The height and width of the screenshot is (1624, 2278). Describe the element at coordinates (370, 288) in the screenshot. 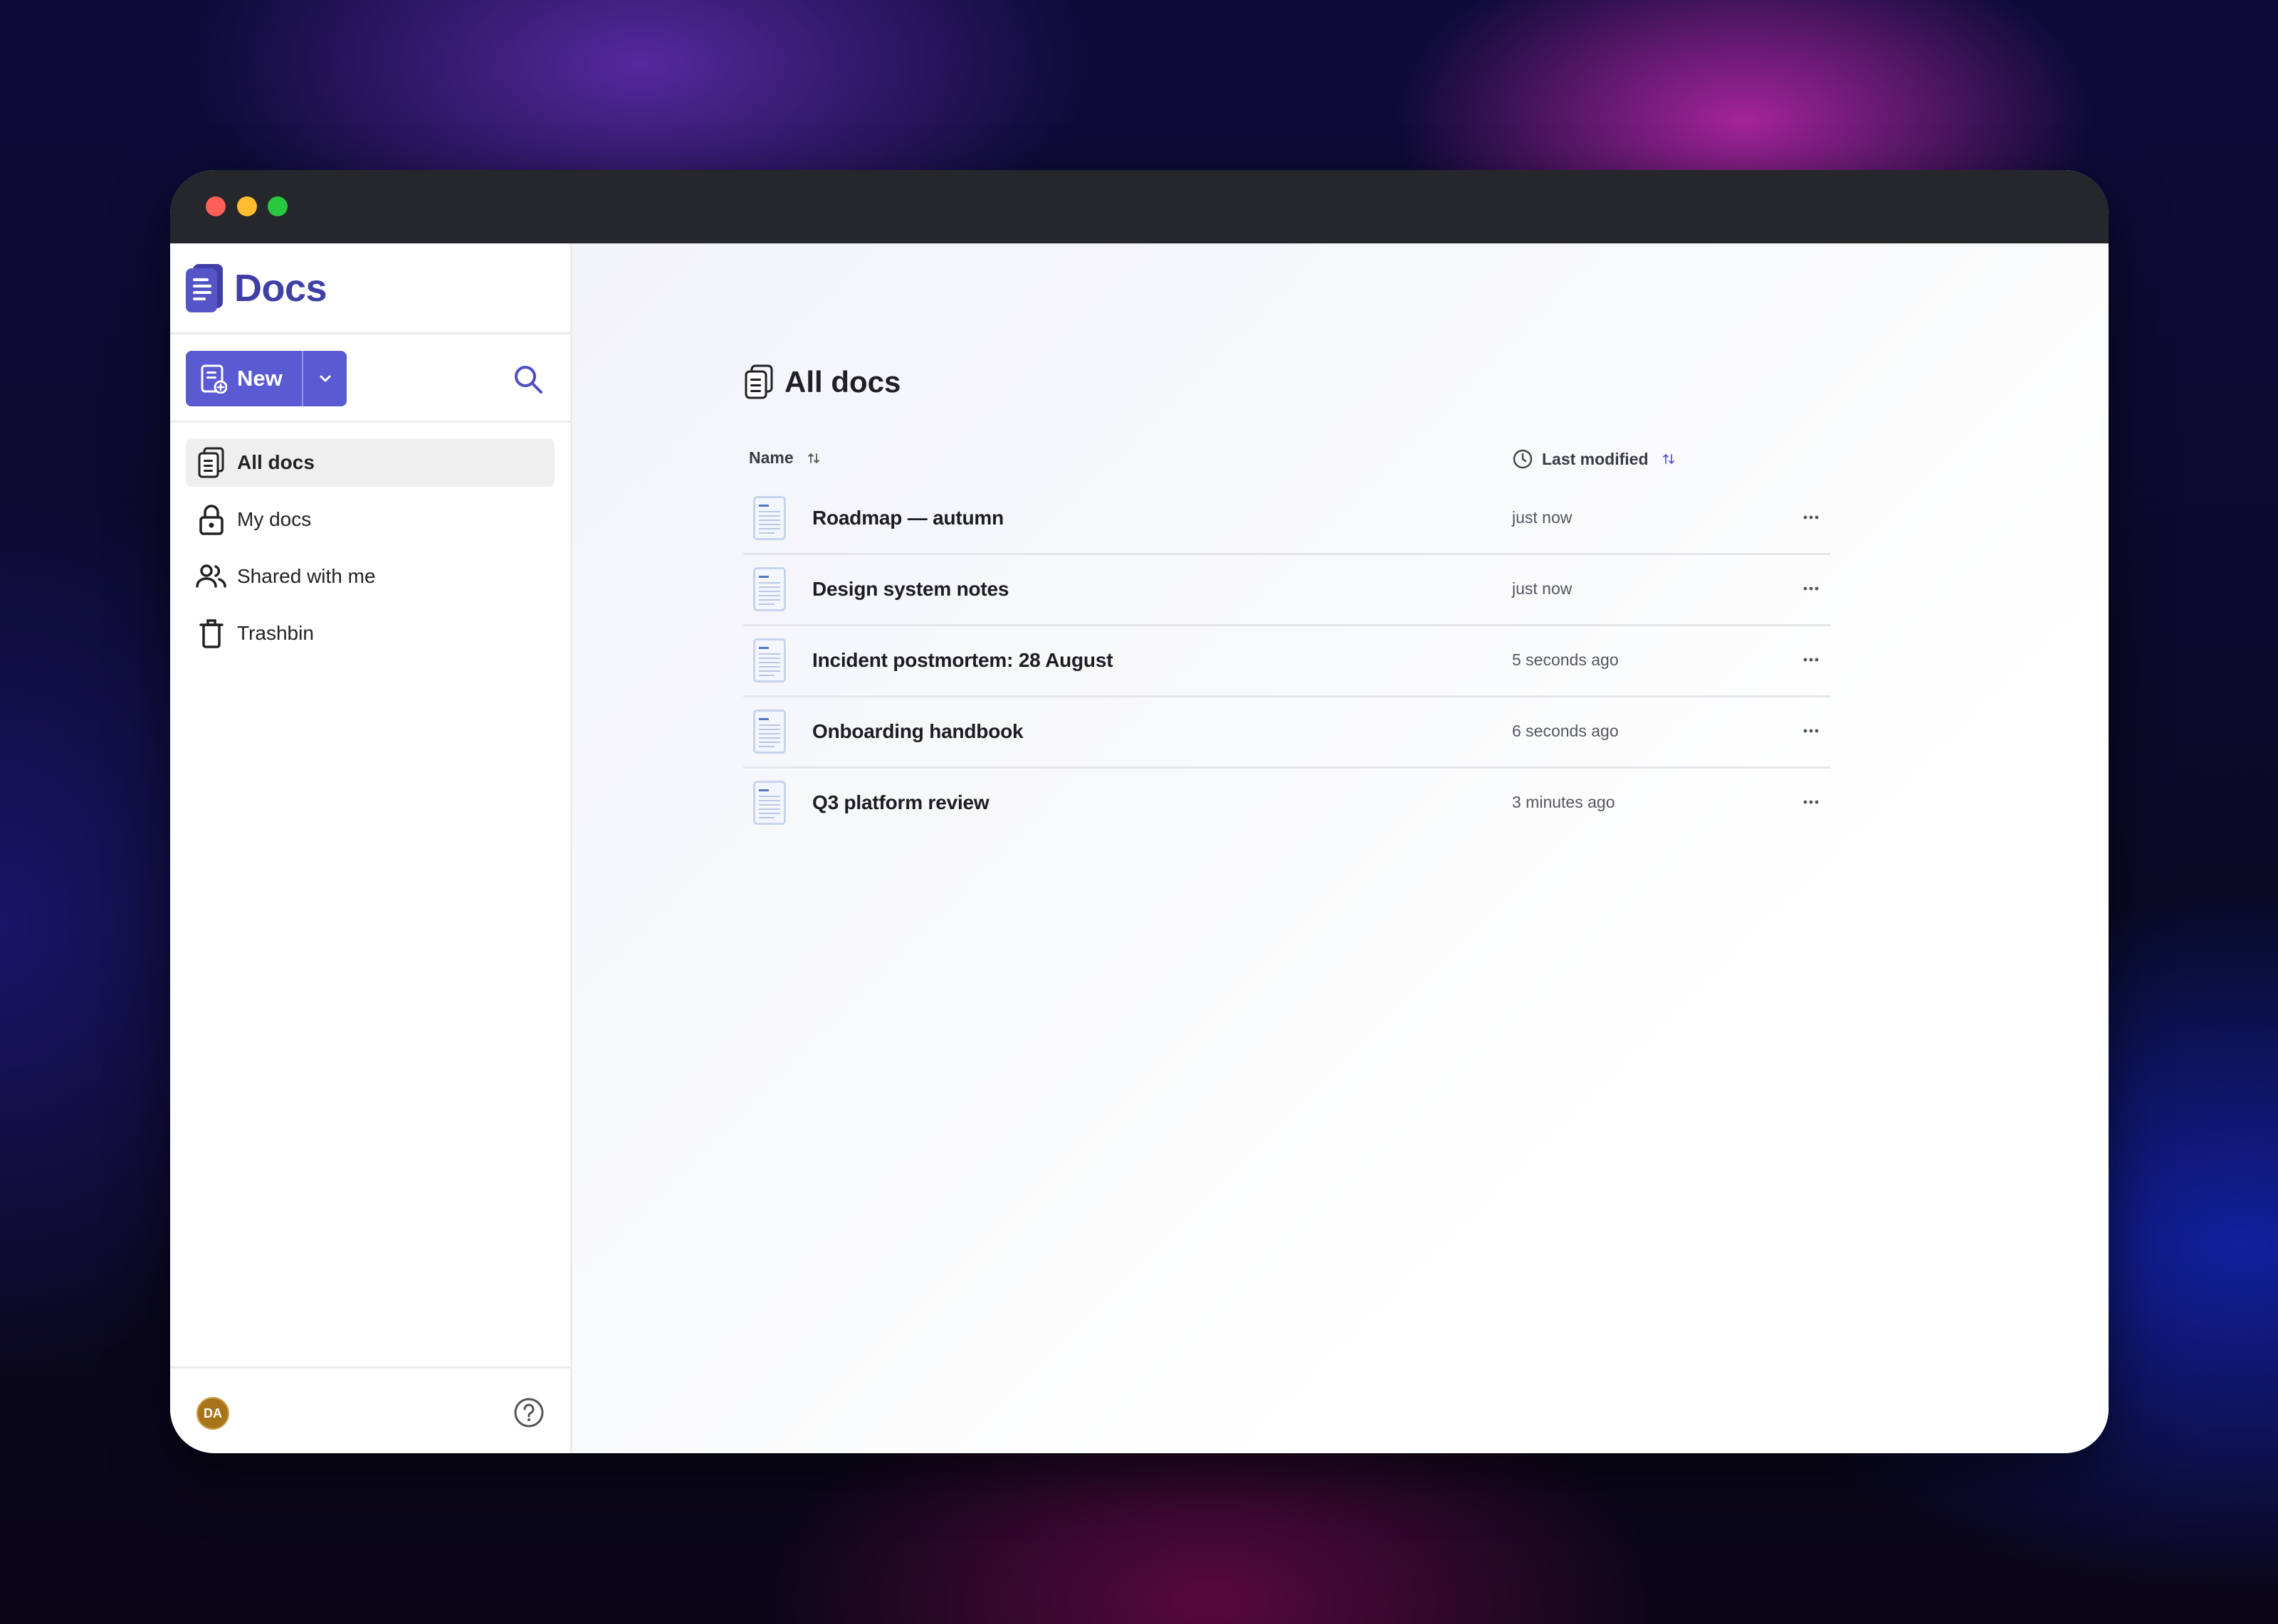

I see `brand: Docs` at that location.